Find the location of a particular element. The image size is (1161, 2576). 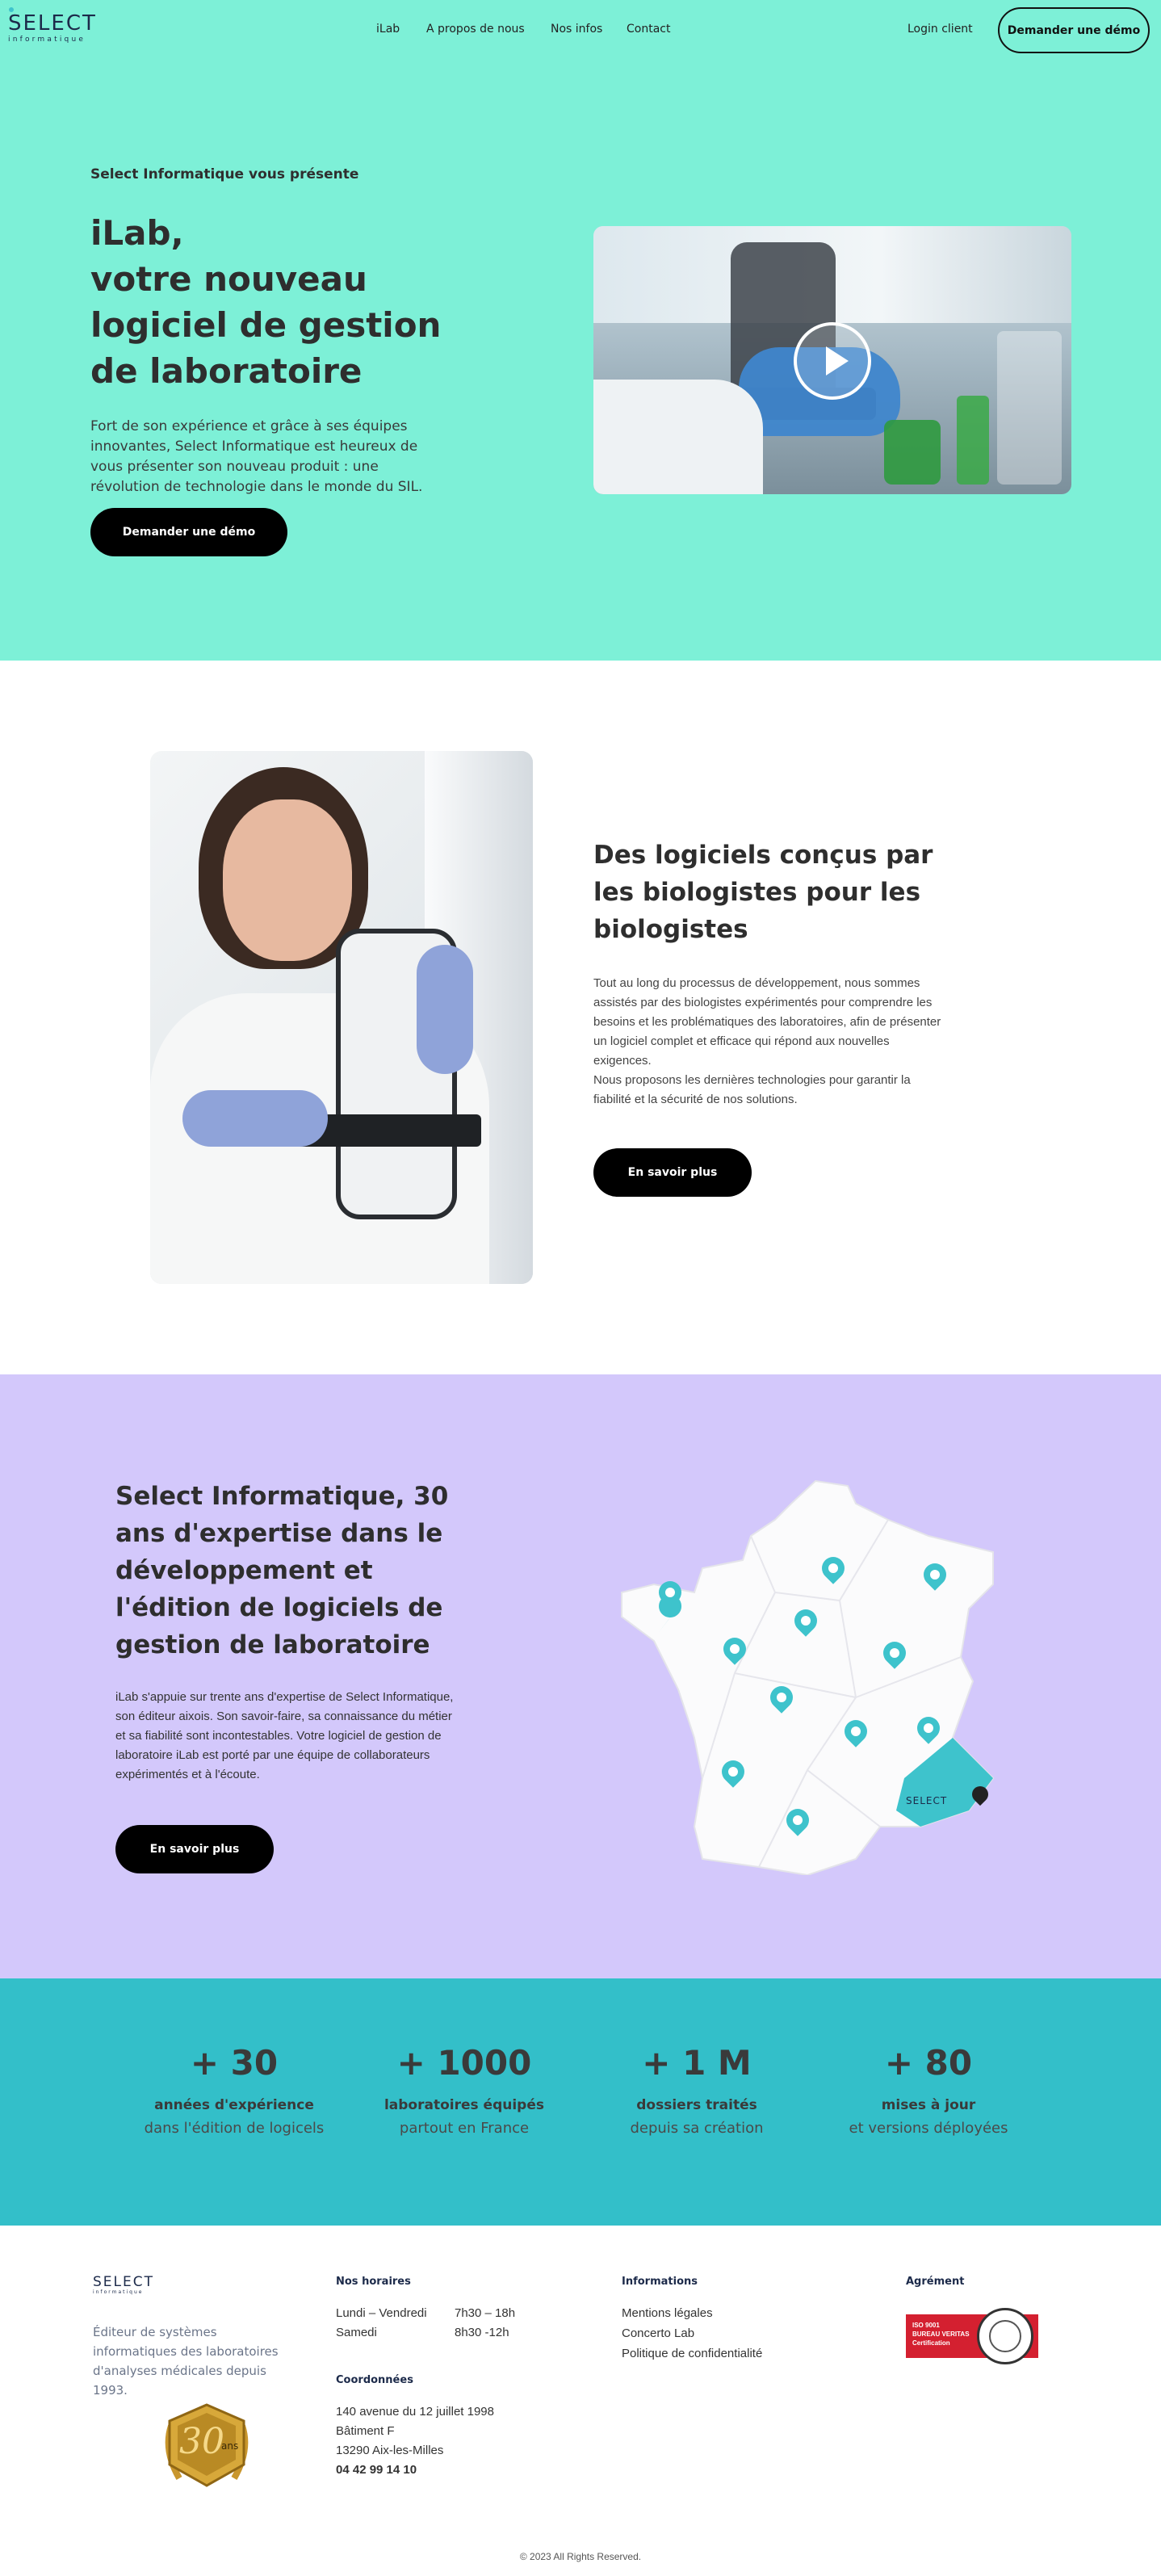

badge-unit: ans is located at coordinates (230, 2446).